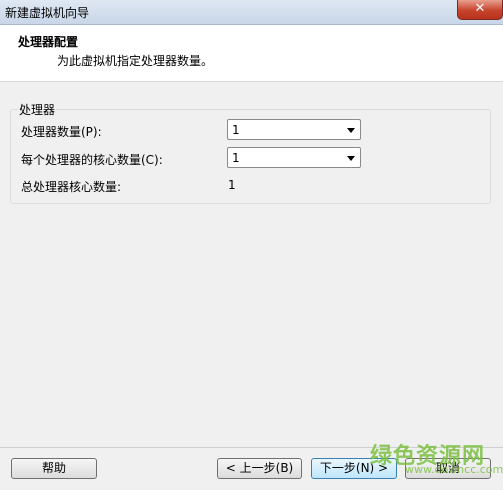 Image resolution: width=503 pixels, height=490 pixels. Describe the element at coordinates (251, 53) in the screenshot. I see `wizard-header: 处理器配置 为此虚拟机指定处理器数量。` at that location.